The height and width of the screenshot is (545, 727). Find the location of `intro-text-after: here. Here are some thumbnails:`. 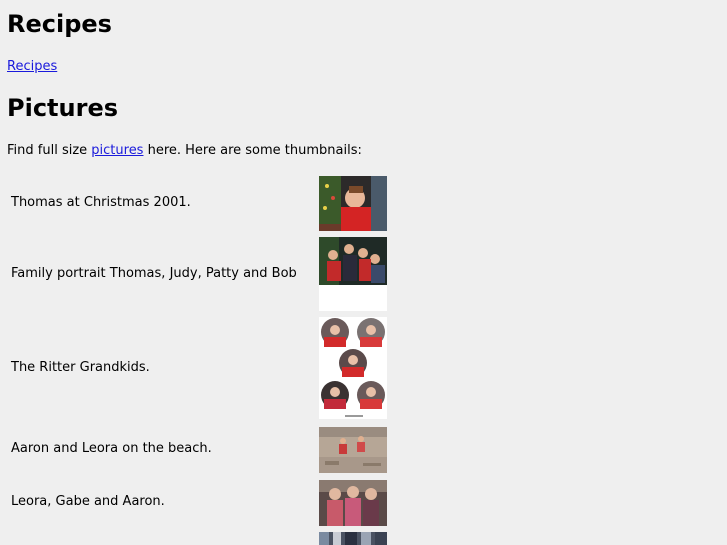

intro-text-after: here. Here are some thumbnails: is located at coordinates (252, 150).